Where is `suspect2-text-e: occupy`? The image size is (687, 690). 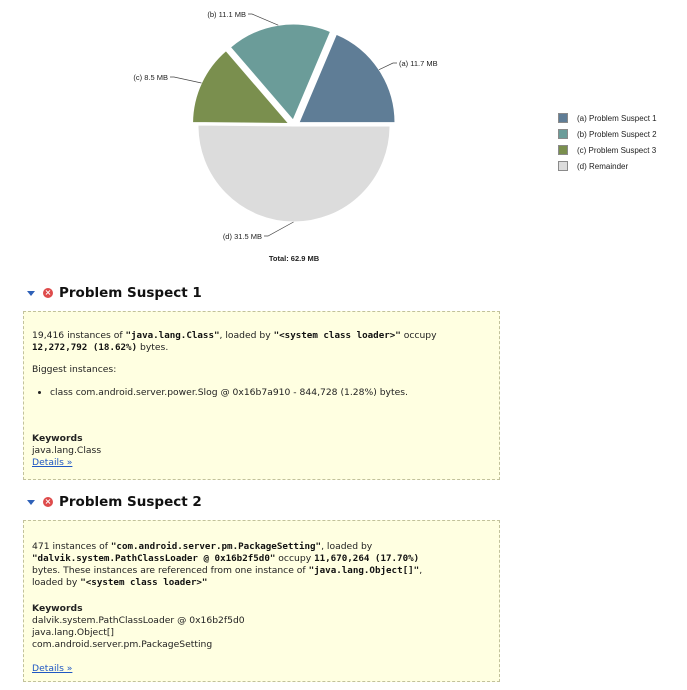 suspect2-text-e: occupy is located at coordinates (295, 558).